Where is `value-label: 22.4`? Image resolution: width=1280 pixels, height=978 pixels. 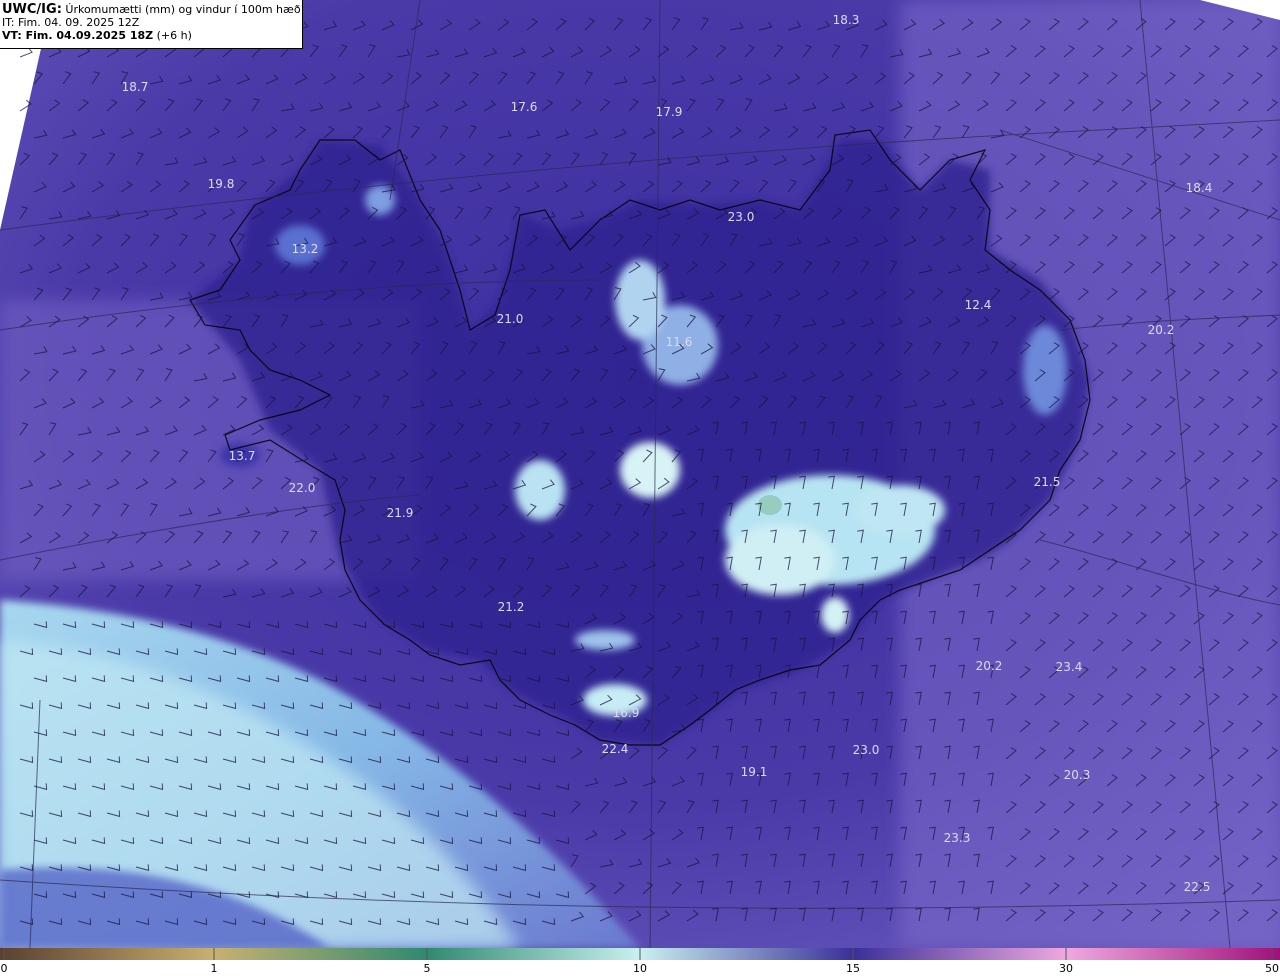
value-label: 22.4 is located at coordinates (615, 749).